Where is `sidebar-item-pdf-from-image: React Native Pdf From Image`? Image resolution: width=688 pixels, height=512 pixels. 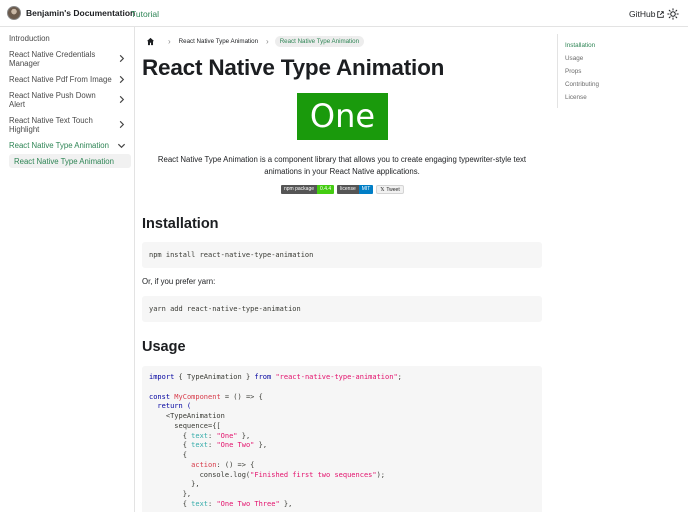
sidebar-item-pdf-from-image: React Native Pdf From Image is located at coordinates (68, 79).